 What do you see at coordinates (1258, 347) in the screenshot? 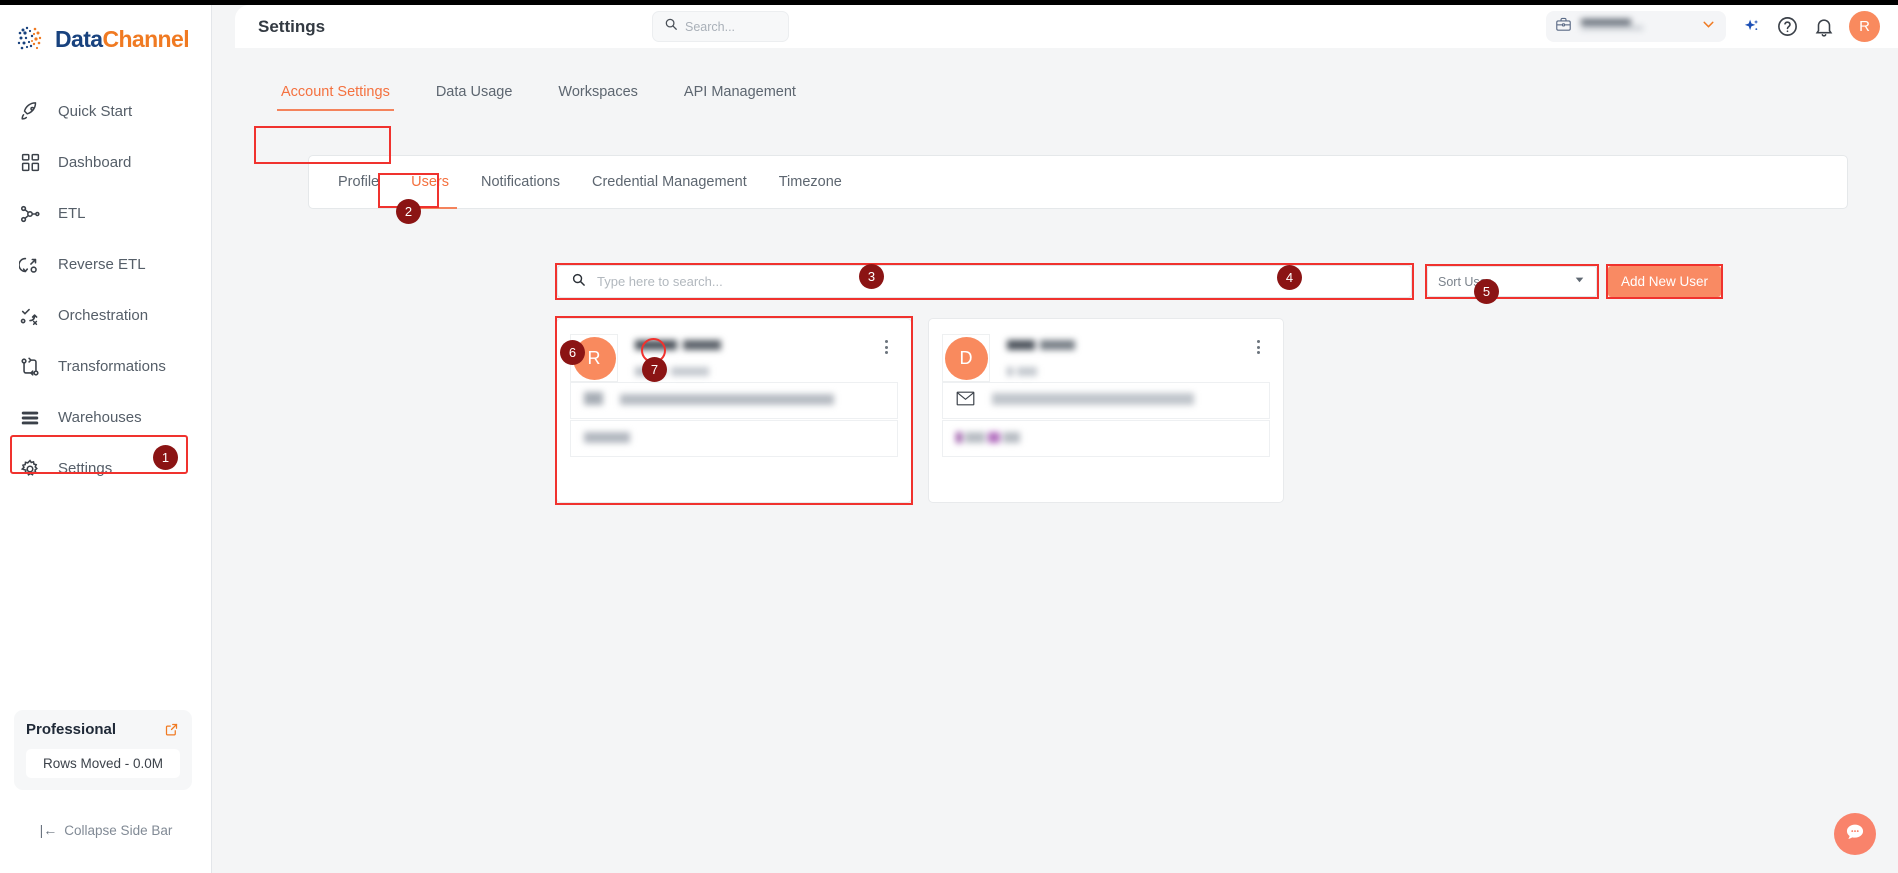
I see `user-card-2-kebab` at bounding box center [1258, 347].